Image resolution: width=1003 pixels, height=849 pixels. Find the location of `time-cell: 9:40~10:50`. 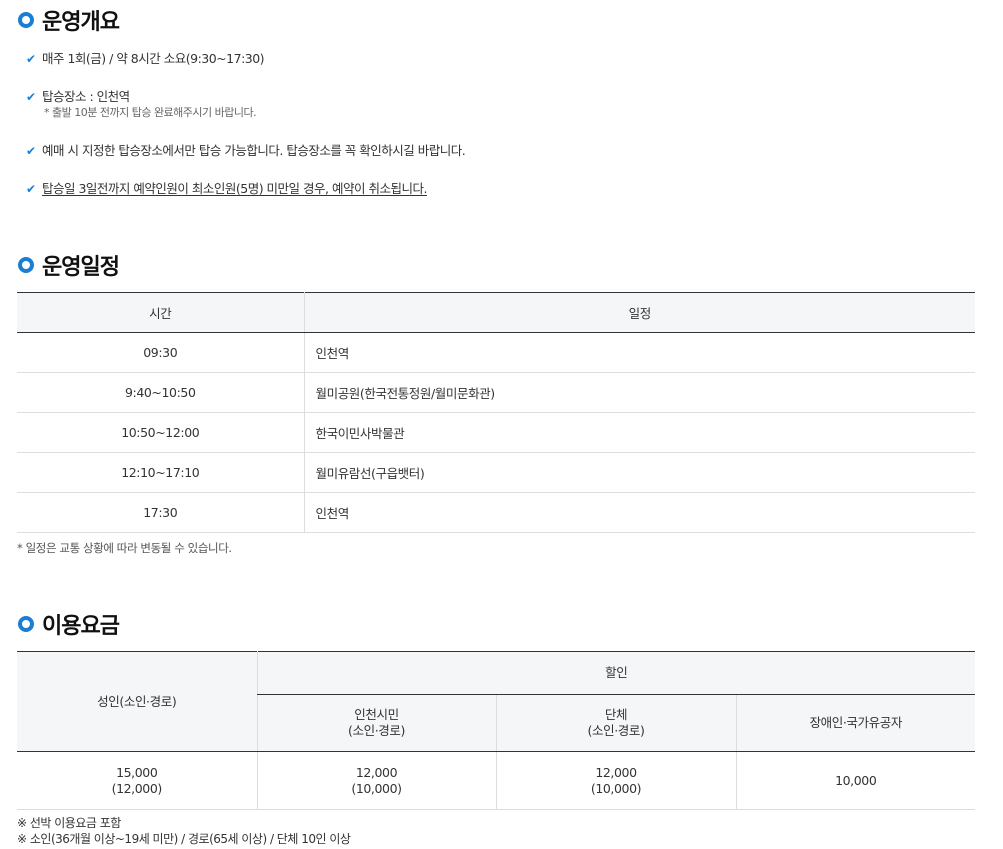

time-cell: 9:40~10:50 is located at coordinates (160, 392).